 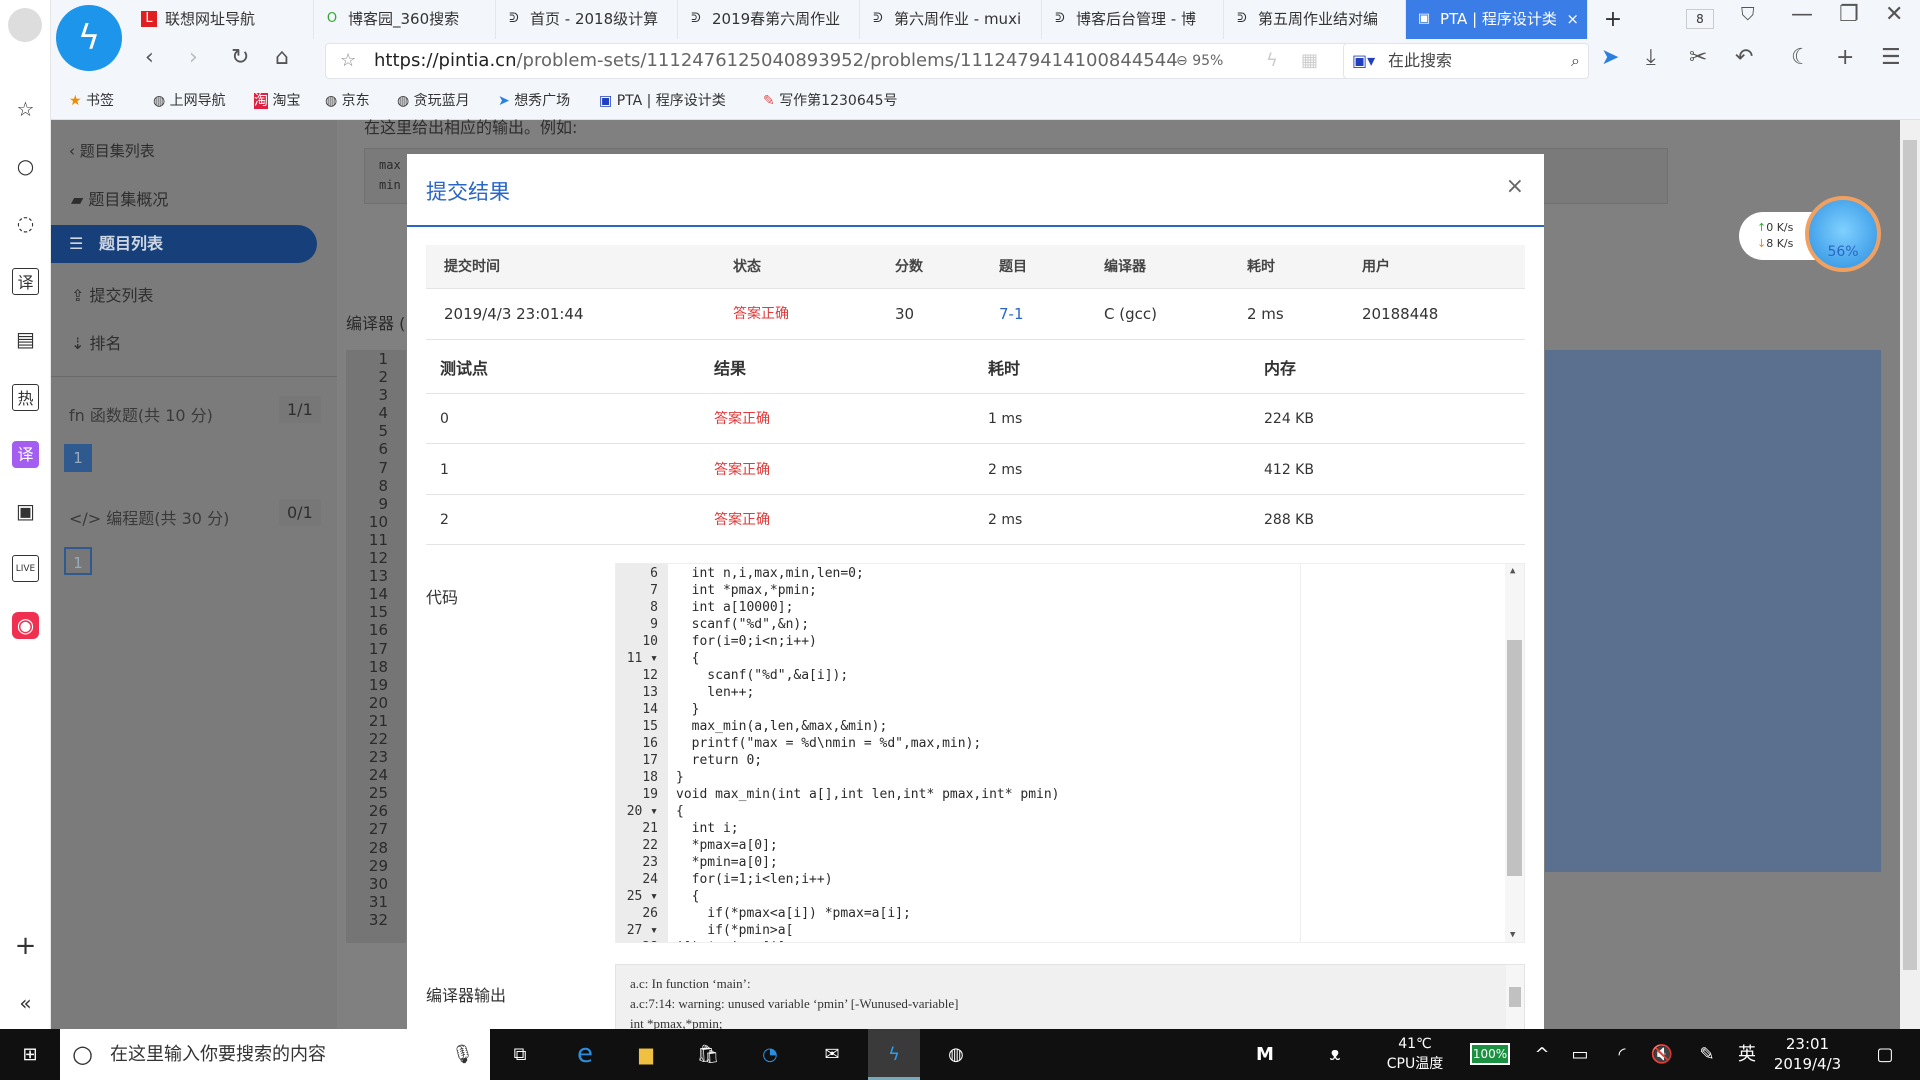 I want to click on search-icon: ○, so click(x=25, y=166).